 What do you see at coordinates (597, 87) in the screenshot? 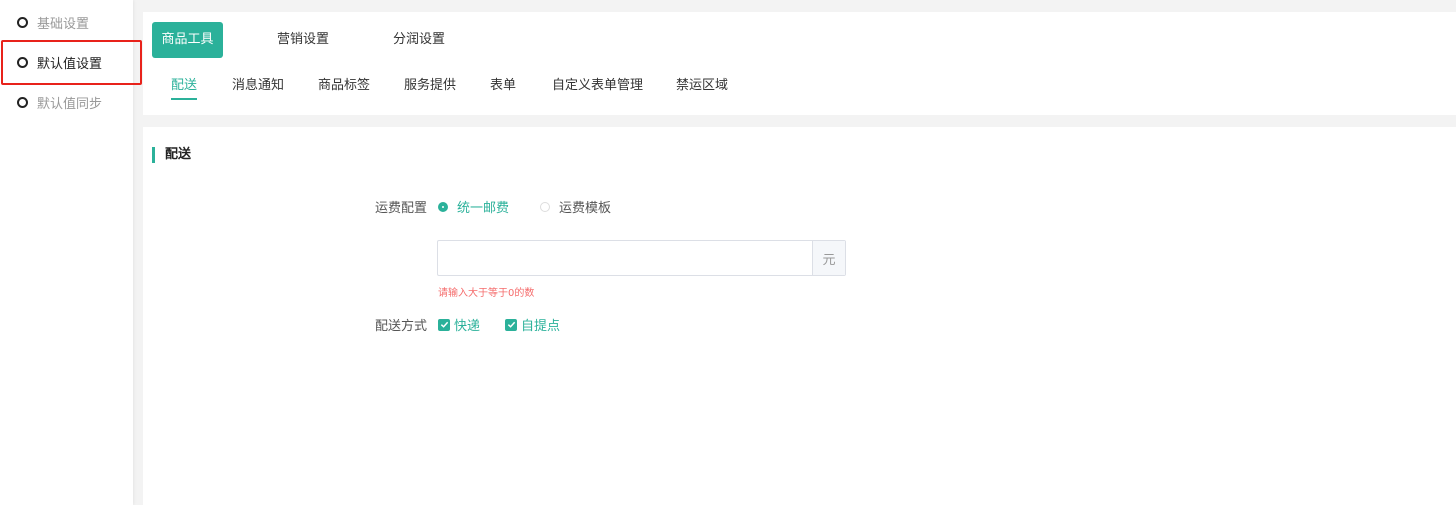
I see `subtab-custom-forms: 自定义表单管理` at bounding box center [597, 87].